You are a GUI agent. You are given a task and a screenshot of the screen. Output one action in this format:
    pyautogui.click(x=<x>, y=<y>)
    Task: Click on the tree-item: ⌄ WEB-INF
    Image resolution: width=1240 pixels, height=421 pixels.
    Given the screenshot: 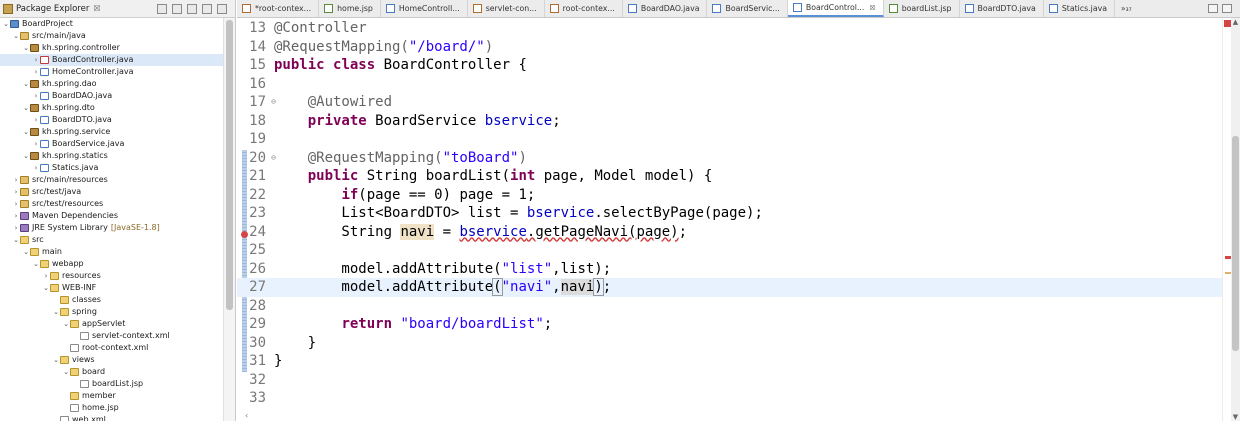 What is the action you would take?
    pyautogui.click(x=111, y=288)
    